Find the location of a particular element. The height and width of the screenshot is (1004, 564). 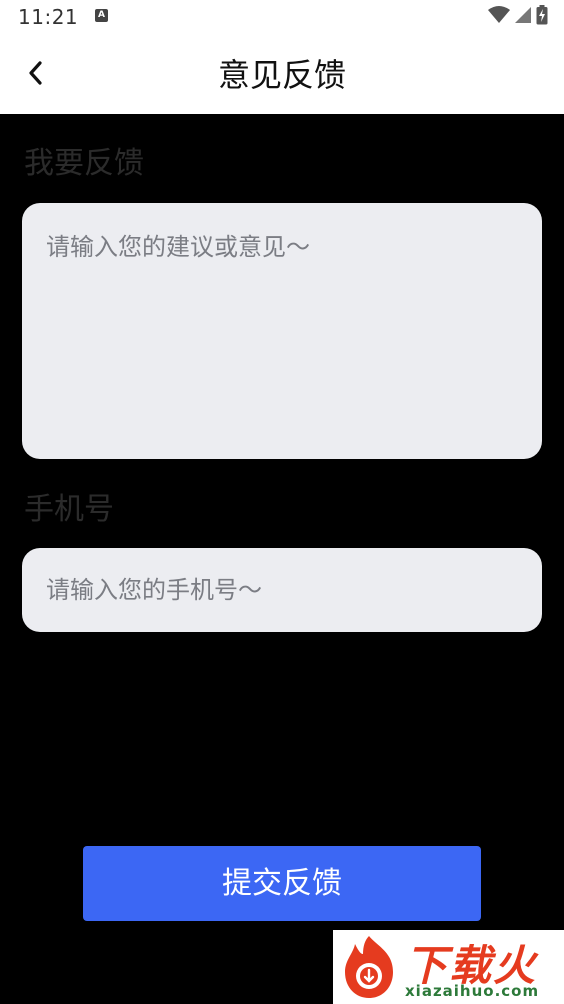

notification-a-icon: A is located at coordinates (101, 15).